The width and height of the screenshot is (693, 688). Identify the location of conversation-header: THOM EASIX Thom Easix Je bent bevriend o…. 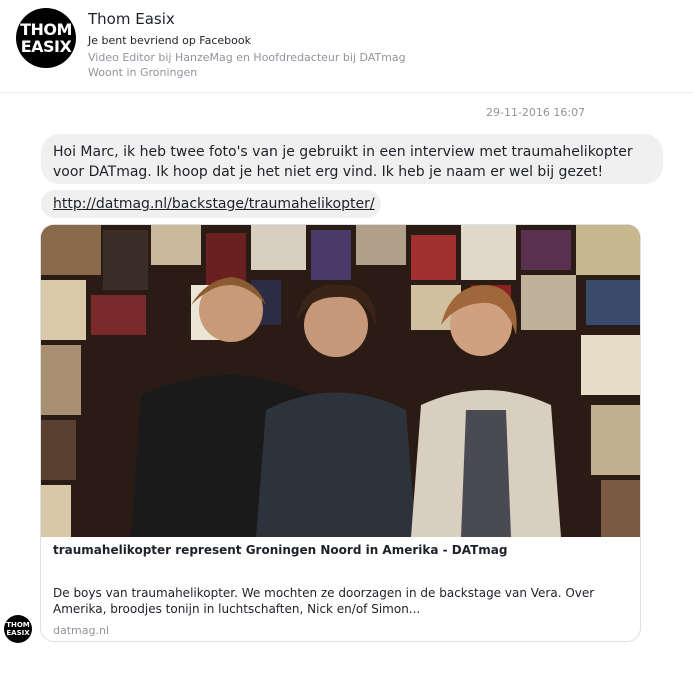
(346, 46).